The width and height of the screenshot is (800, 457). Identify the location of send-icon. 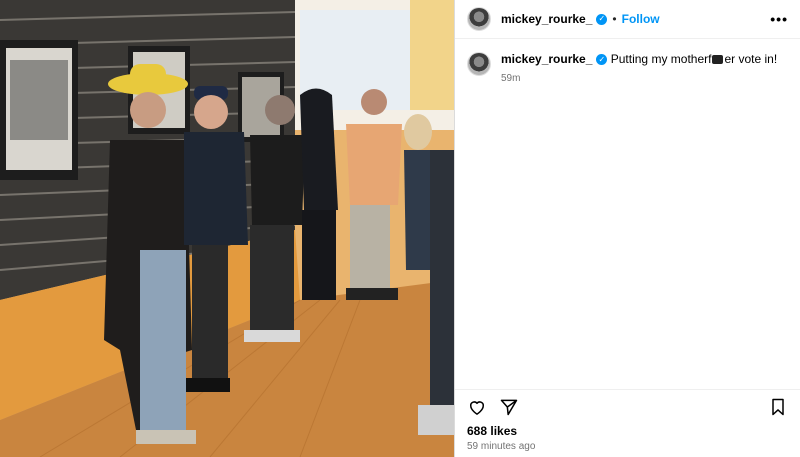
(509, 407).